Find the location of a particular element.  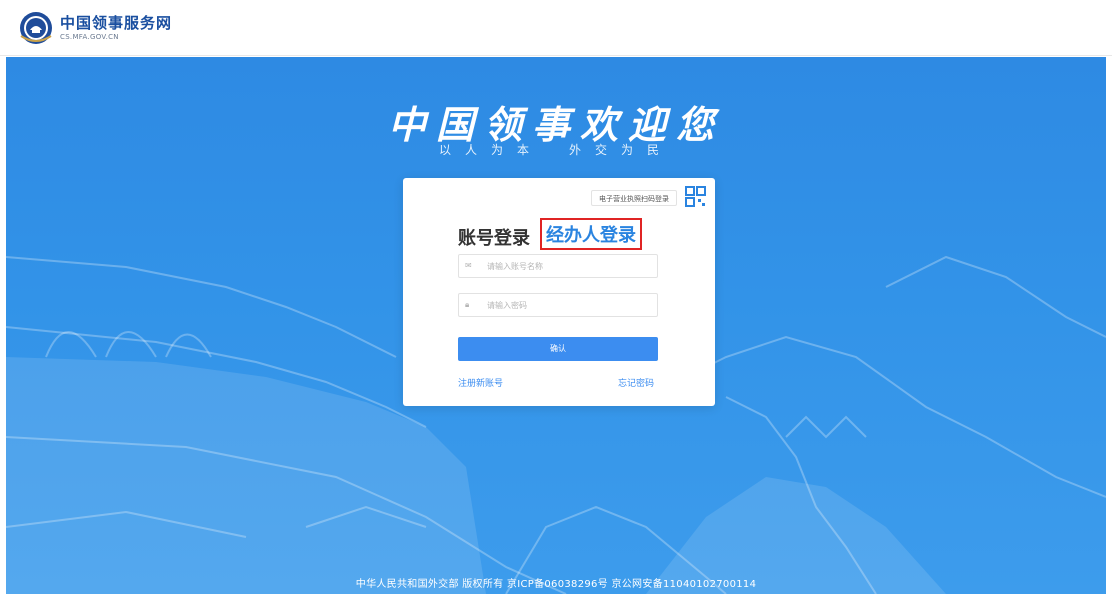

password-field: 🔒︎ is located at coordinates (558, 305).